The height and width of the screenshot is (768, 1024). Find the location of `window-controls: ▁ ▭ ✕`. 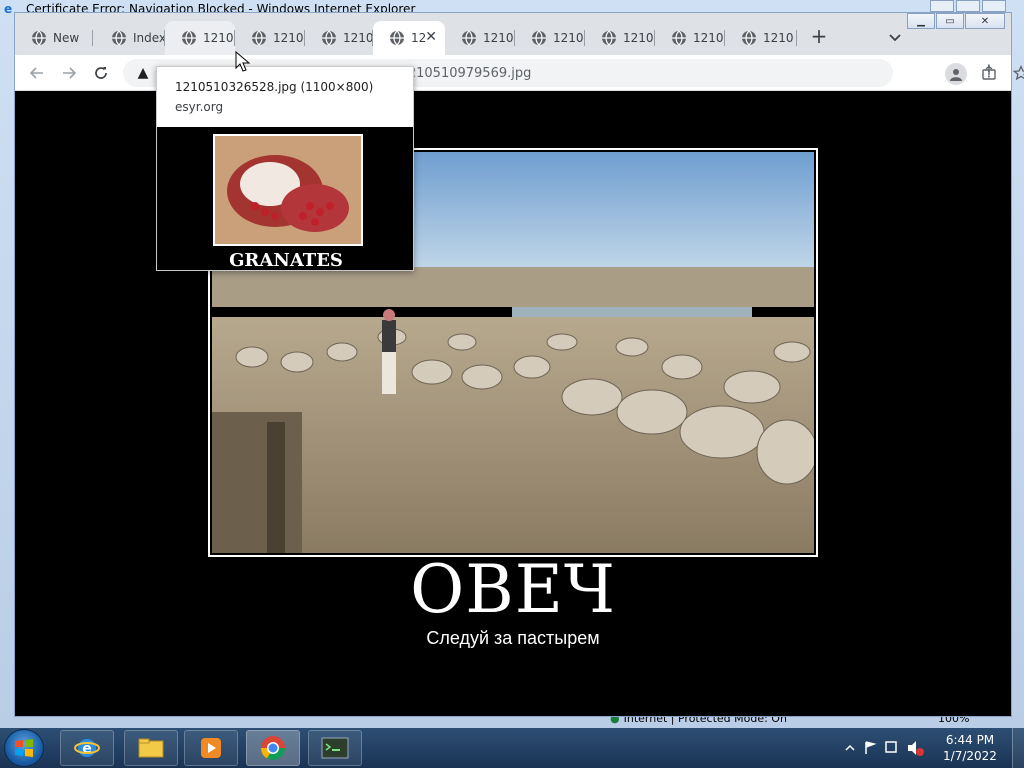

window-controls: ▁ ▭ ✕ is located at coordinates (955, 22).